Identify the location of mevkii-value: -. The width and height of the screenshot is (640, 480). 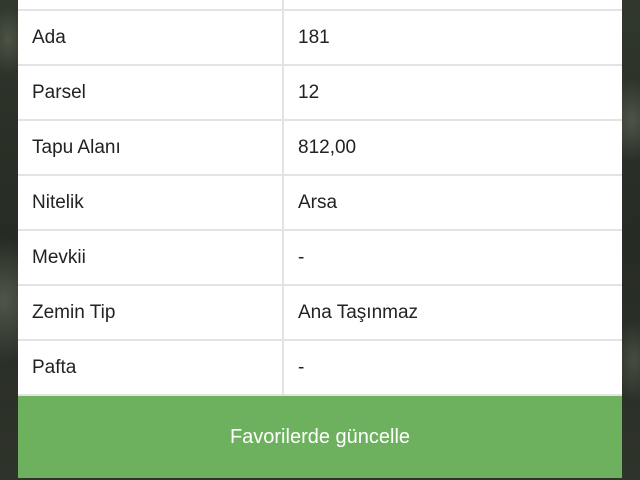
(301, 257).